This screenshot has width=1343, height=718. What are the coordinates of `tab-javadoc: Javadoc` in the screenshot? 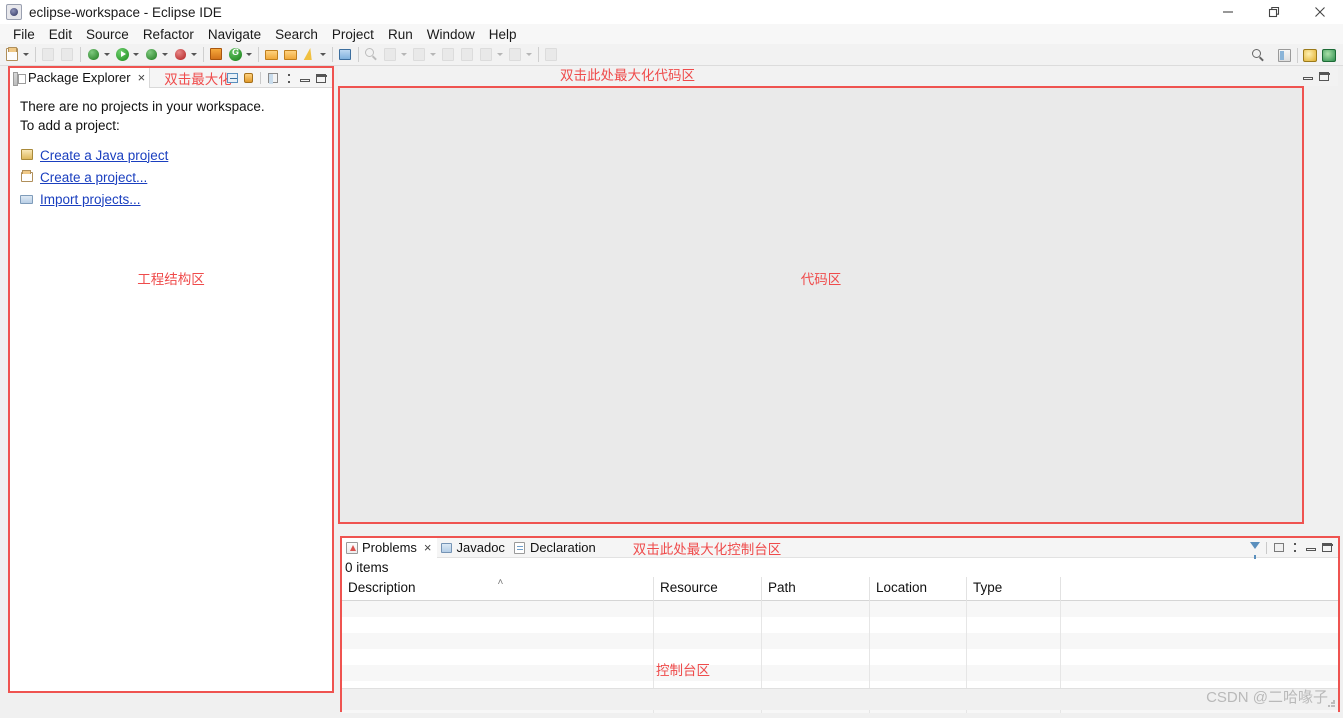 It's located at (473, 548).